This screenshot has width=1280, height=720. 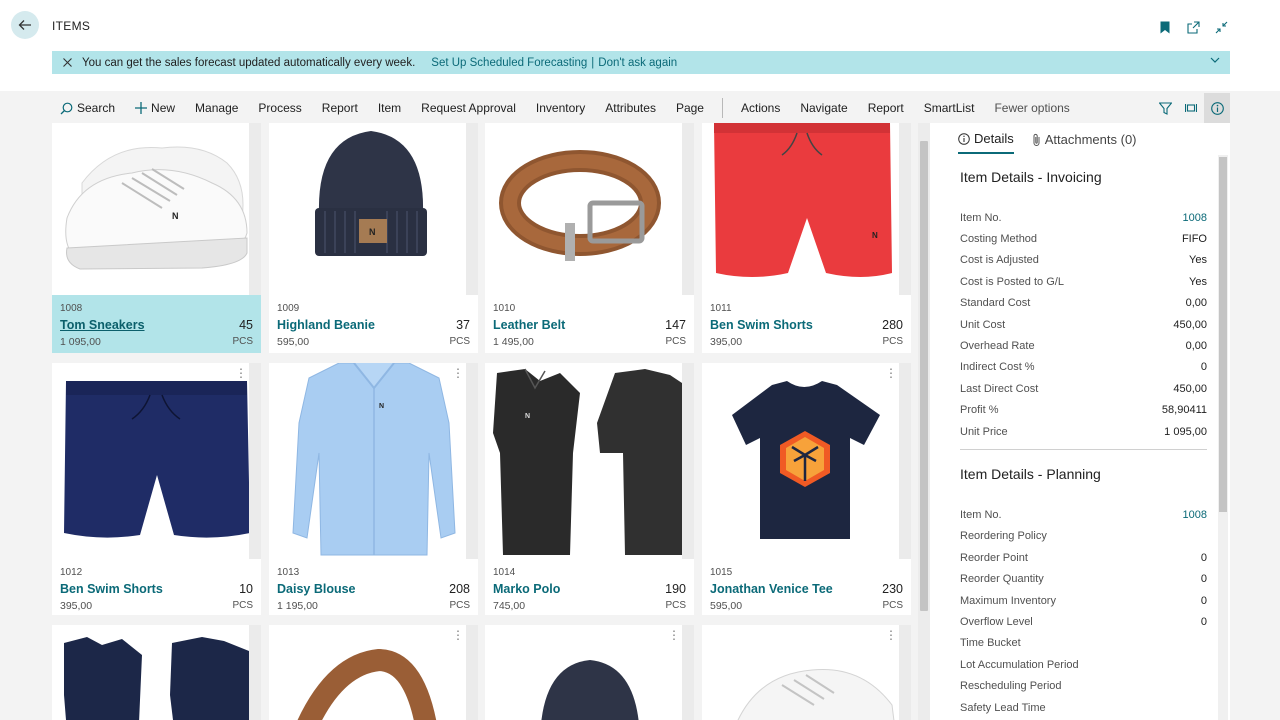 I want to click on search-button: Search, so click(x=88, y=108).